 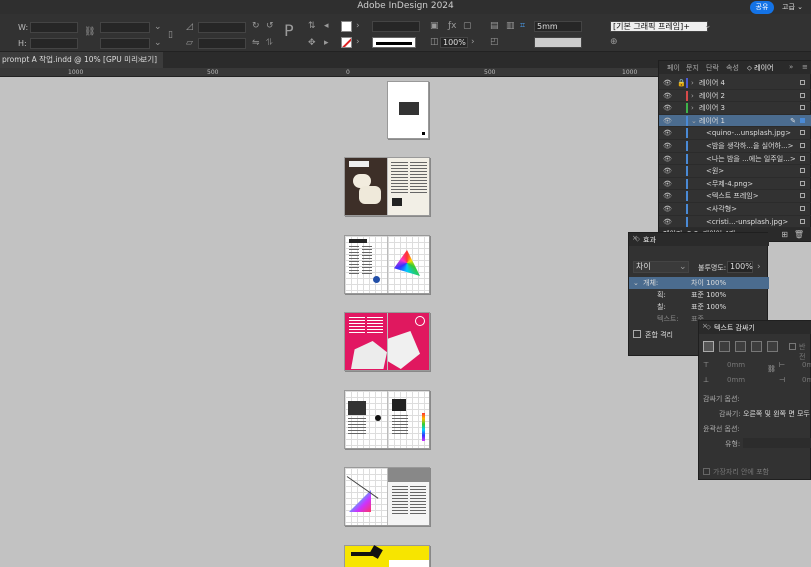 What do you see at coordinates (222, 27) in the screenshot?
I see `rotate-field` at bounding box center [222, 27].